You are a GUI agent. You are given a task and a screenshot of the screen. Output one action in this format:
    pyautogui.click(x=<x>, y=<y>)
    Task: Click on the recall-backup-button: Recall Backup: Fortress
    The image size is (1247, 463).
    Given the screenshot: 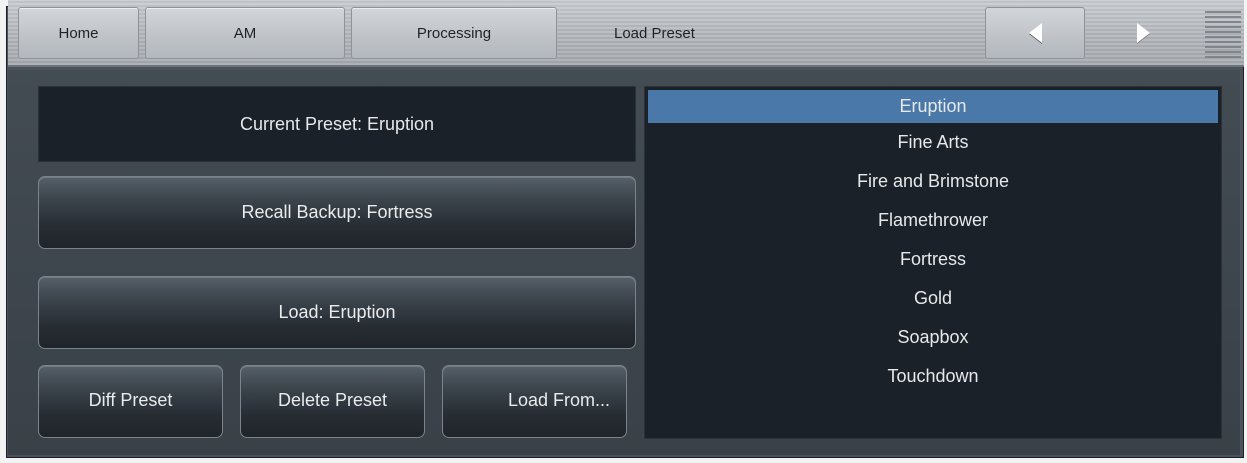 What is the action you would take?
    pyautogui.click(x=337, y=212)
    